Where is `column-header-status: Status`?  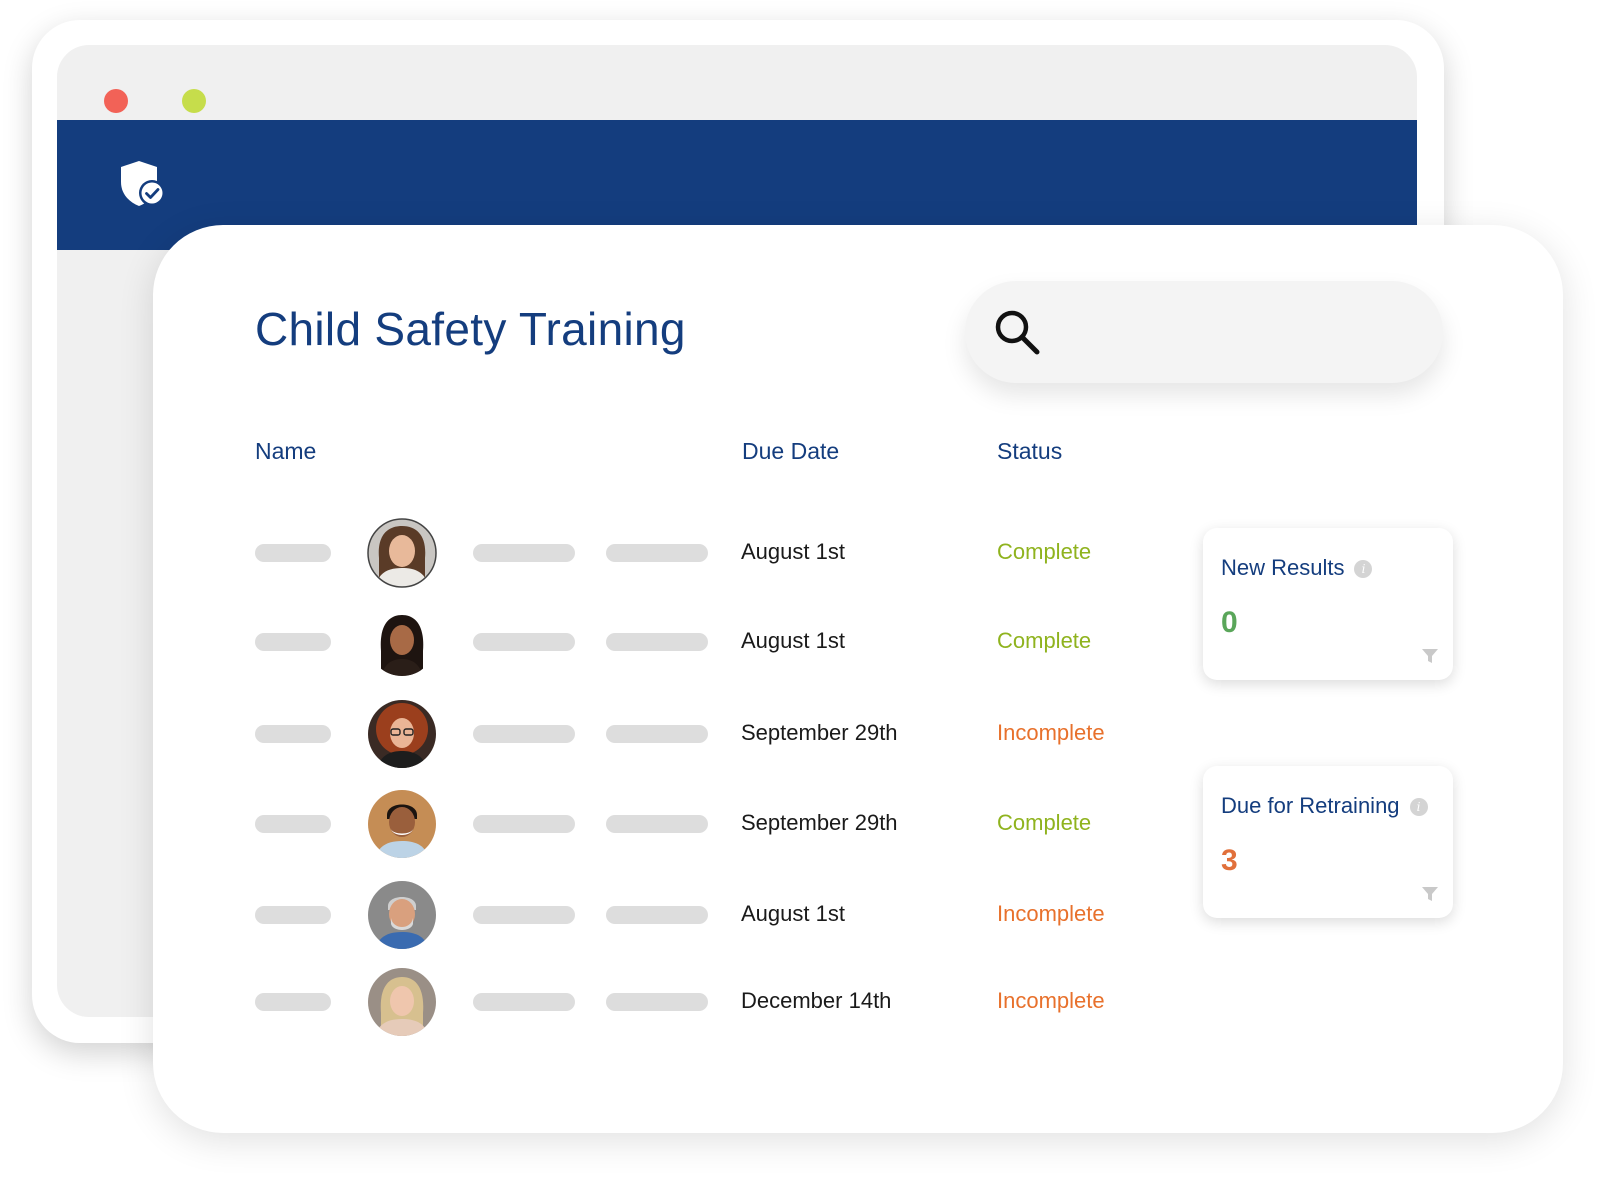
column-header-status: Status is located at coordinates (1029, 451).